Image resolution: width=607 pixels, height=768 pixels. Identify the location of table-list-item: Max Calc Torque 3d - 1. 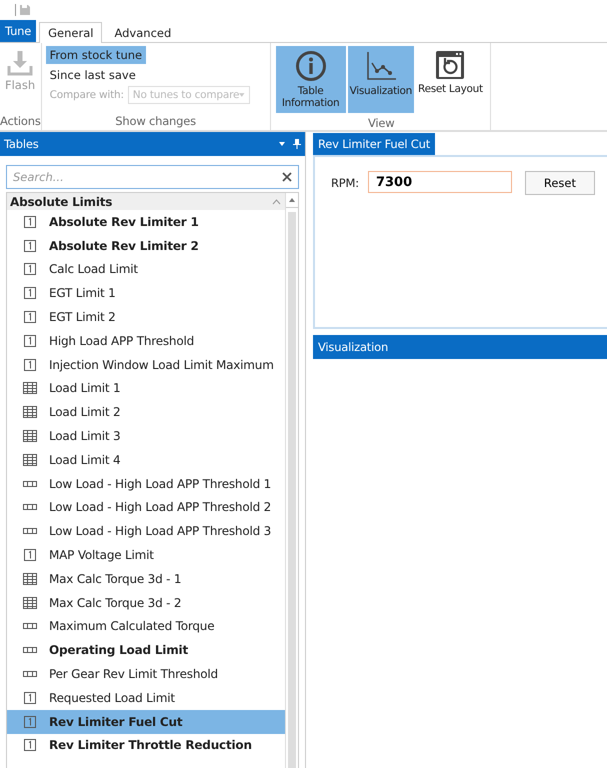
(146, 578).